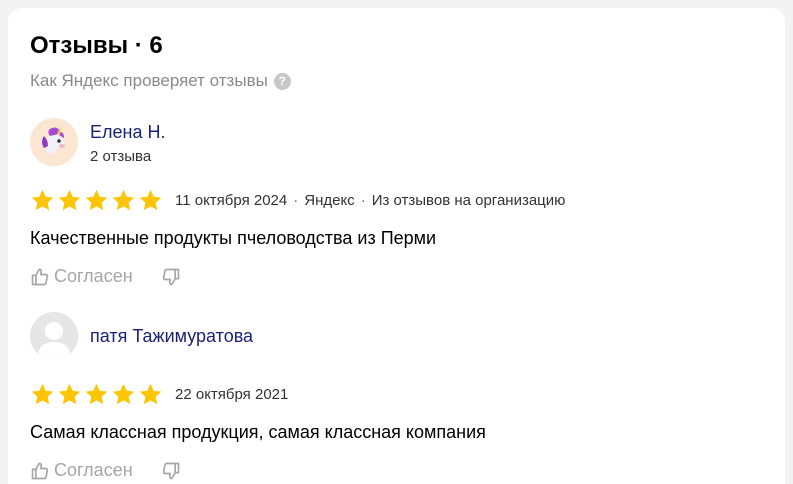 Image resolution: width=793 pixels, height=484 pixels. What do you see at coordinates (282, 81) in the screenshot?
I see `help-icon: ?` at bounding box center [282, 81].